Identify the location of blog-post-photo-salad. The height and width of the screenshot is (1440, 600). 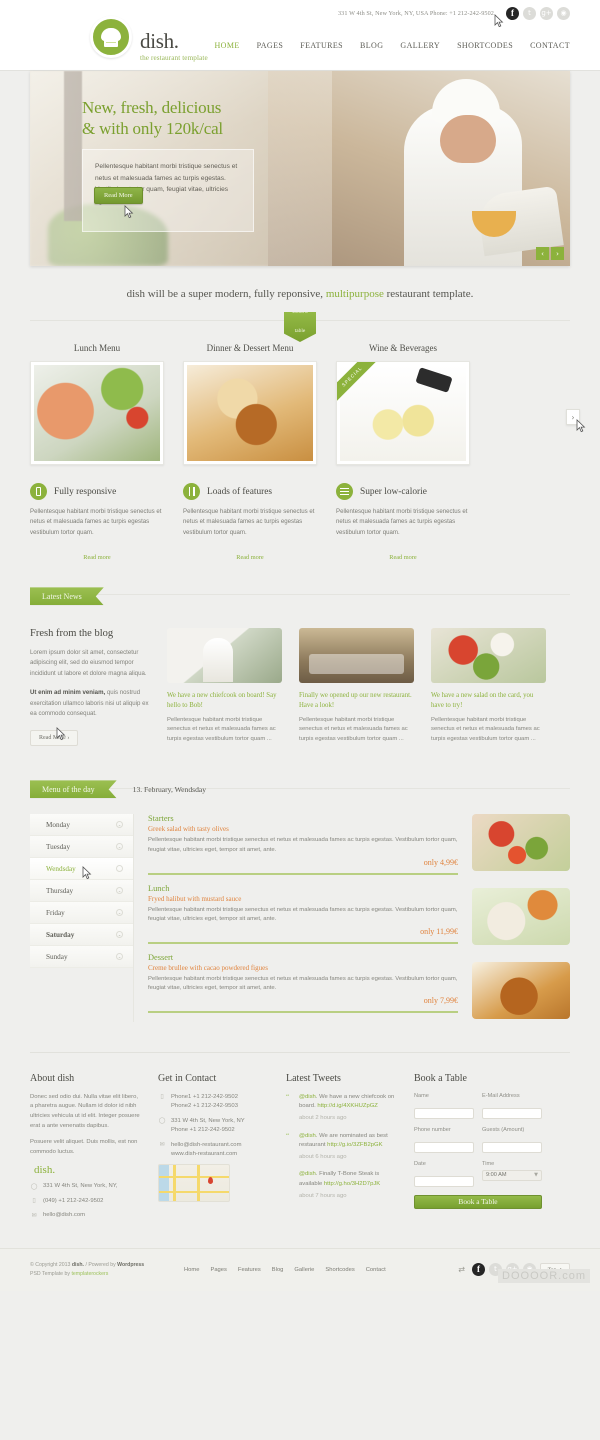
(488, 655).